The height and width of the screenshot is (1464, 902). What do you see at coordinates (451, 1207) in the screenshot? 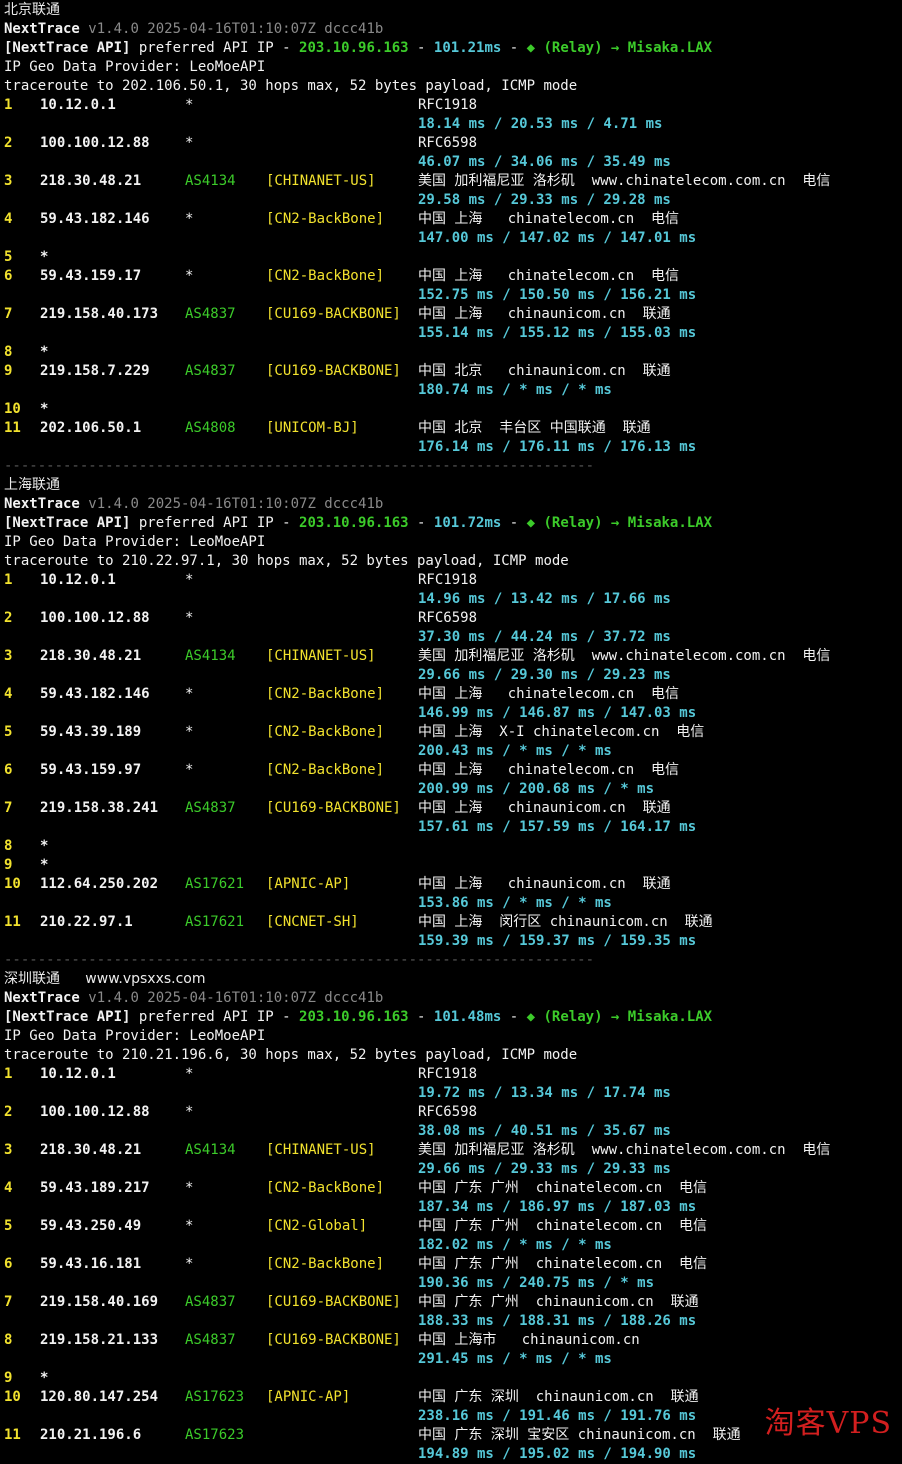
I see `hop-rtt: 187.34 ms / 186.97 ms / 187.03 ms` at bounding box center [451, 1207].